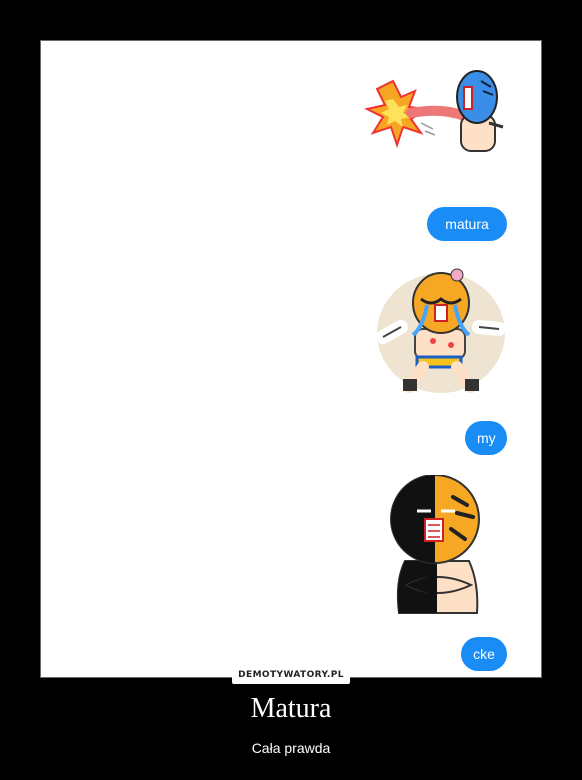 Image resolution: width=582 pixels, height=780 pixels. What do you see at coordinates (291, 748) in the screenshot?
I see `caption-subtitle: Cała prawda` at bounding box center [291, 748].